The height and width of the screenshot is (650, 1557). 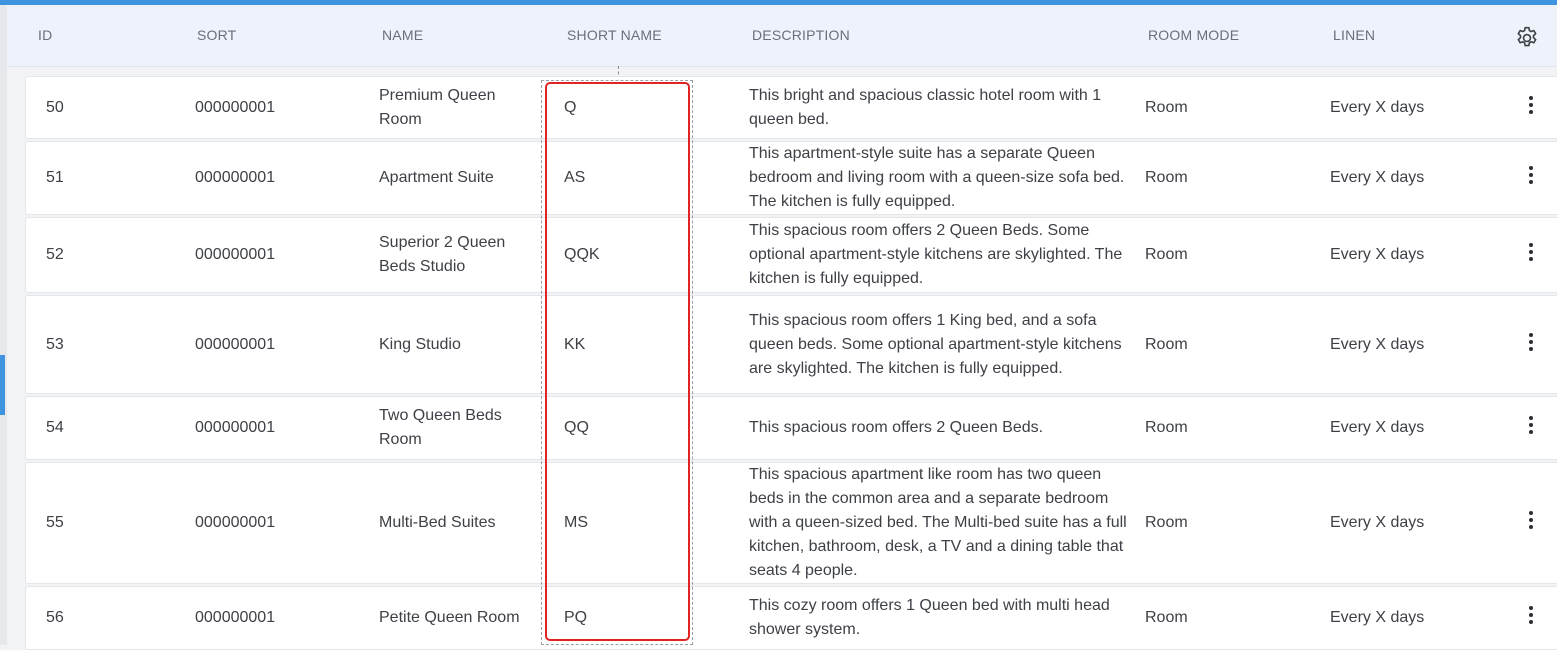 I want to click on column-header-name: NAME, so click(x=402, y=35).